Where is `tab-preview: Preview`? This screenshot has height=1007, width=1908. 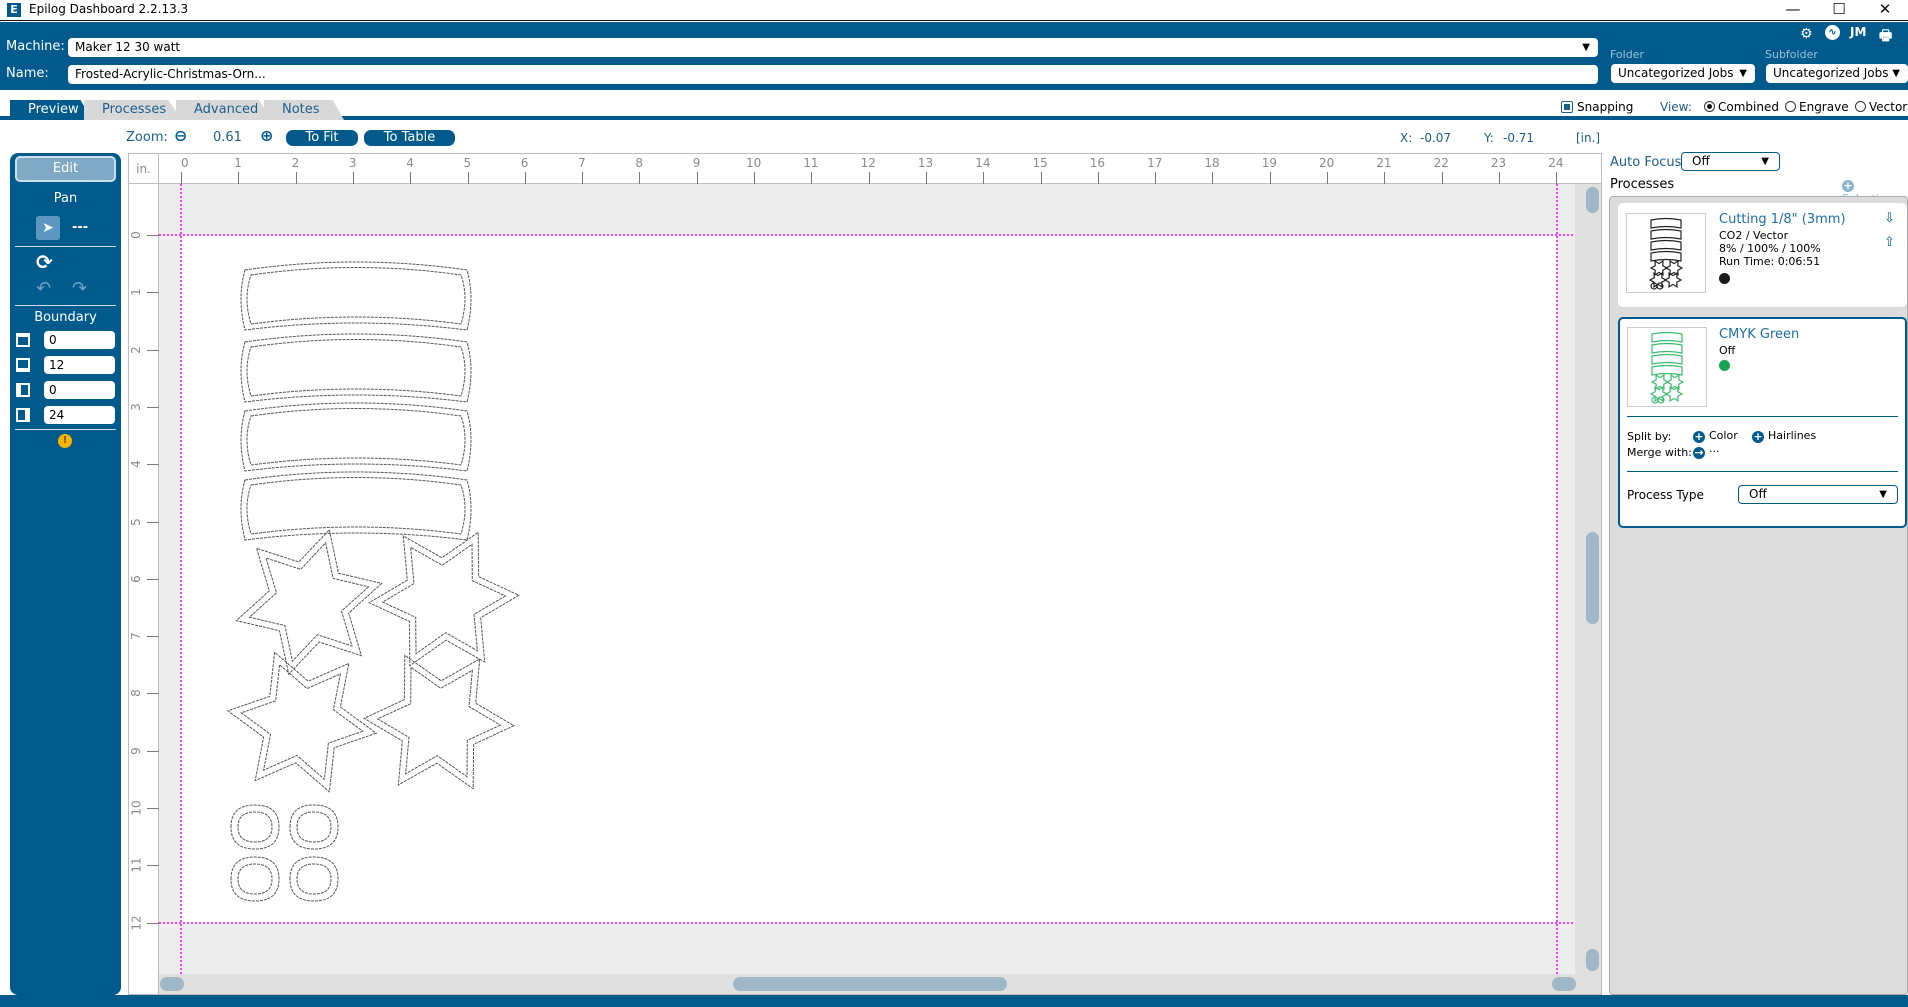 tab-preview: Preview is located at coordinates (51, 110).